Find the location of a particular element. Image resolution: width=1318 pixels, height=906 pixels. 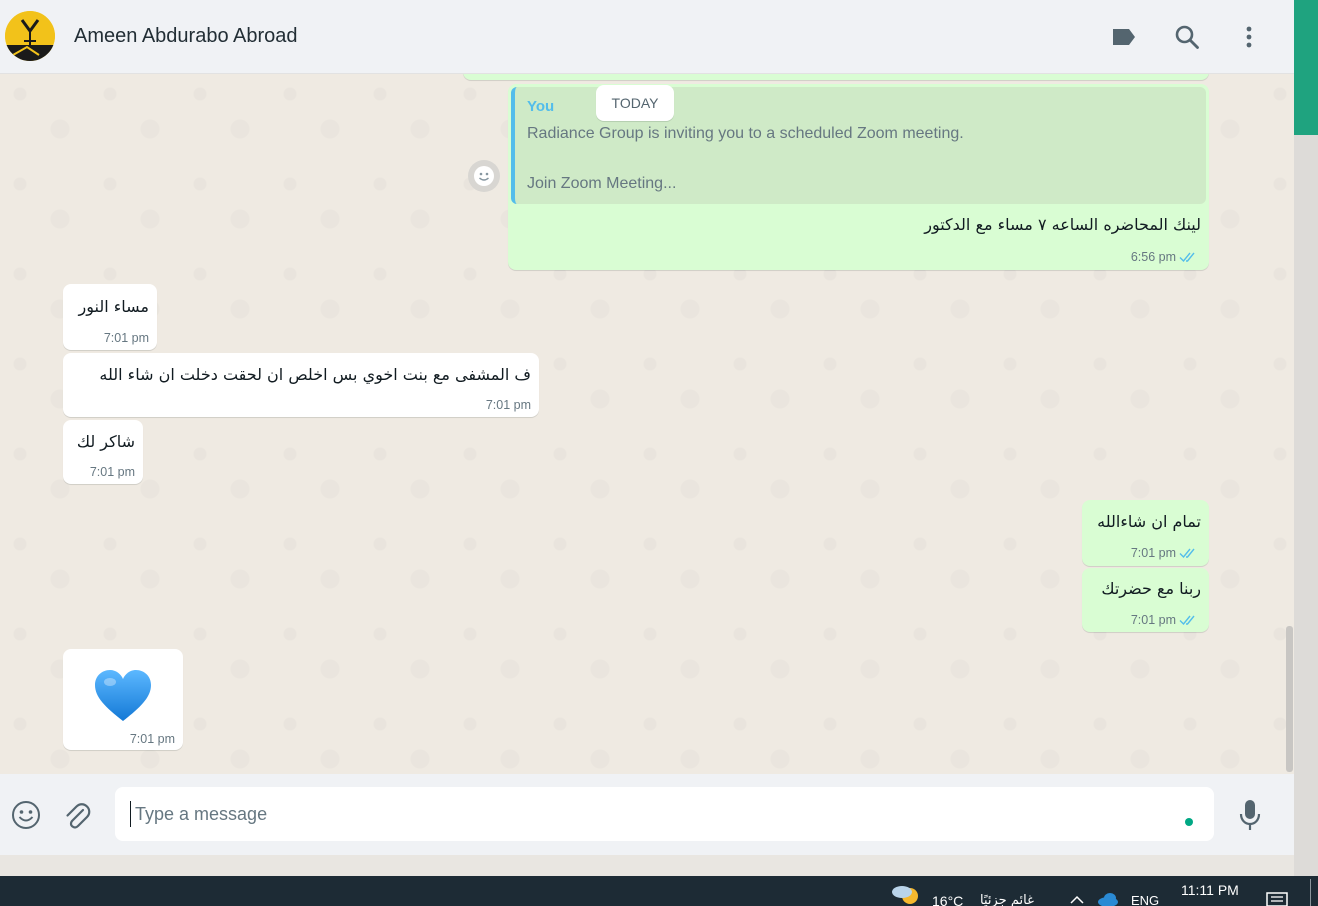

composer is located at coordinates (647, 814).